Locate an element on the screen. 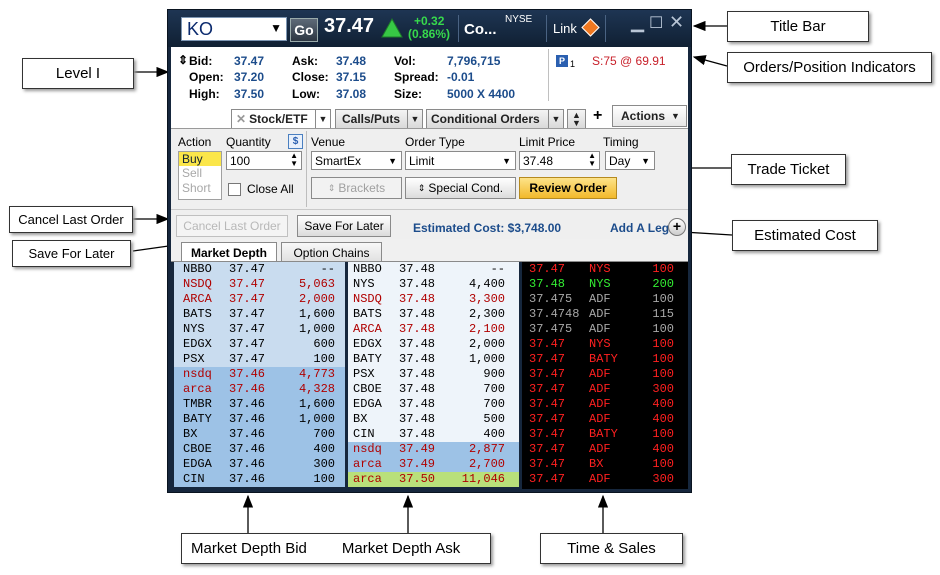  dollar-icon: $ is located at coordinates (295, 141).